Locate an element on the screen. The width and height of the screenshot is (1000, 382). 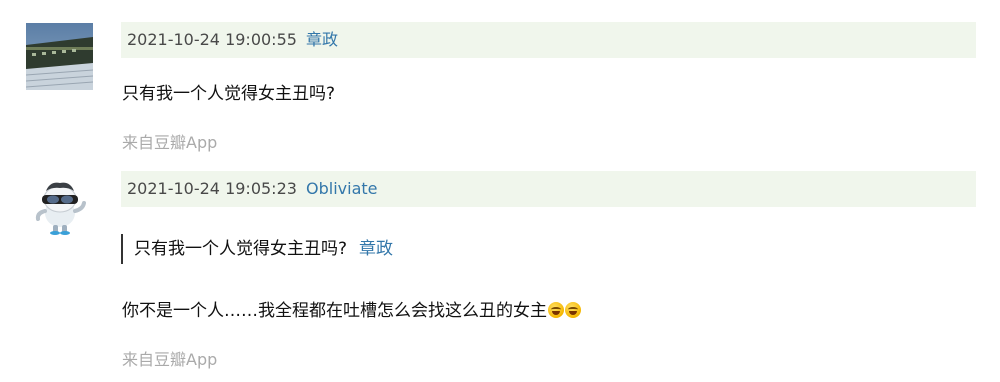
quoted-comment: 只有我一个人觉得女主丑吗? 章政 is located at coordinates (257, 249).